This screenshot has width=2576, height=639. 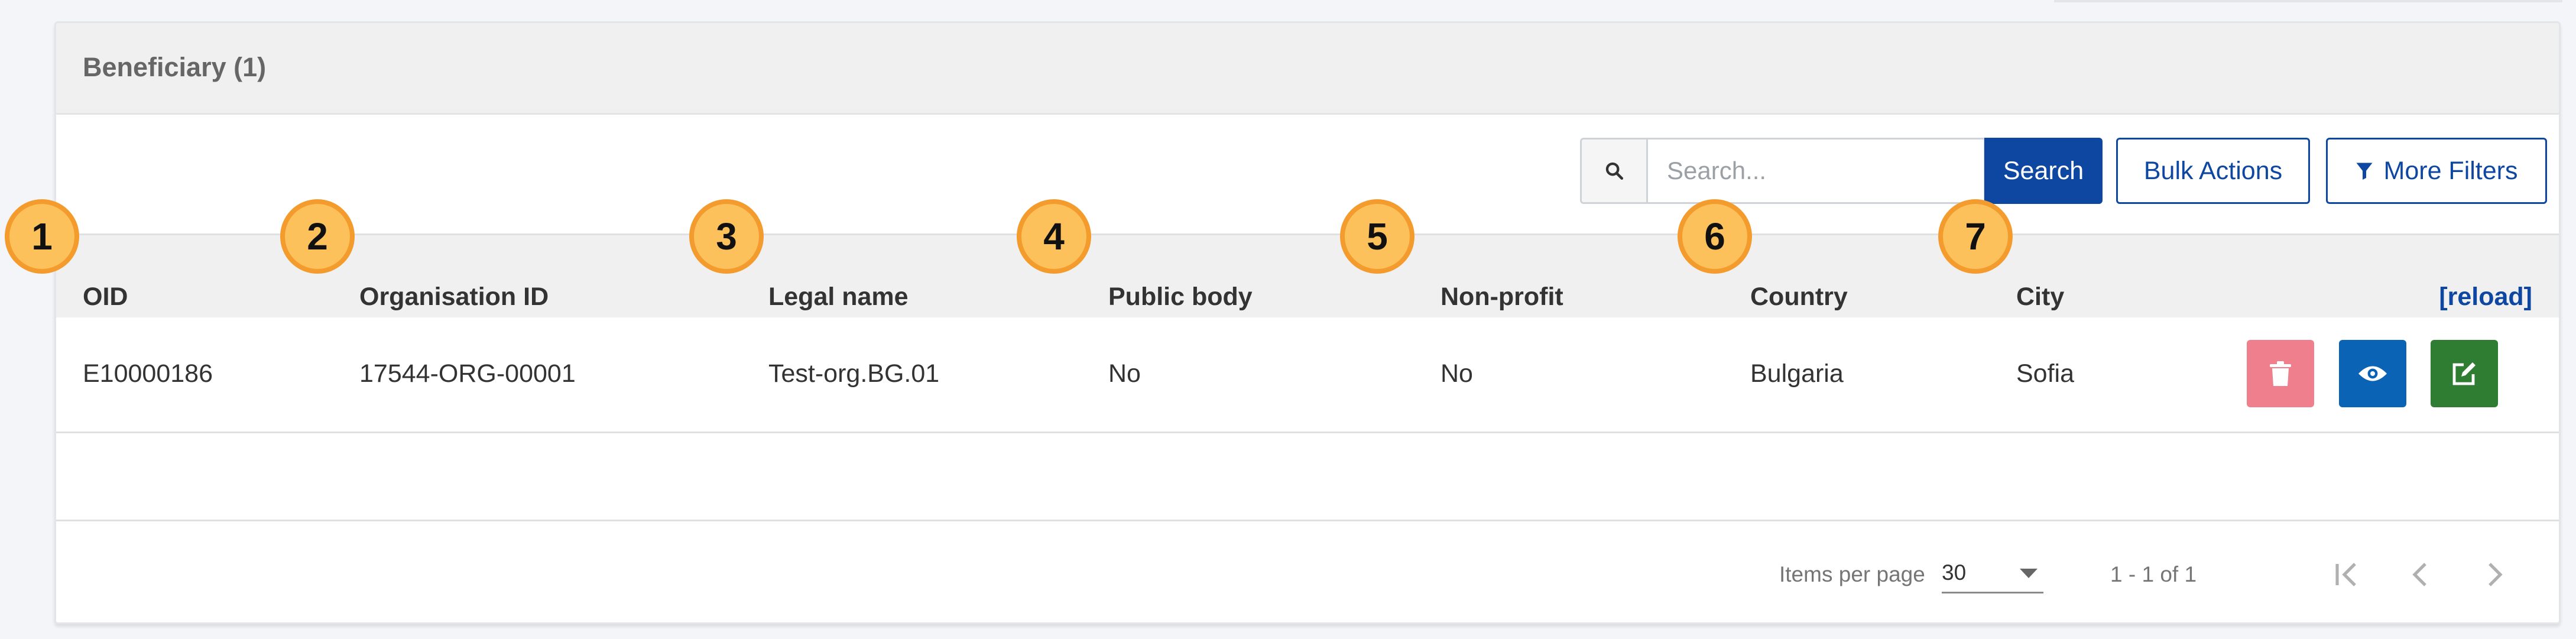 What do you see at coordinates (2040, 297) in the screenshot?
I see `column-header-city: City` at bounding box center [2040, 297].